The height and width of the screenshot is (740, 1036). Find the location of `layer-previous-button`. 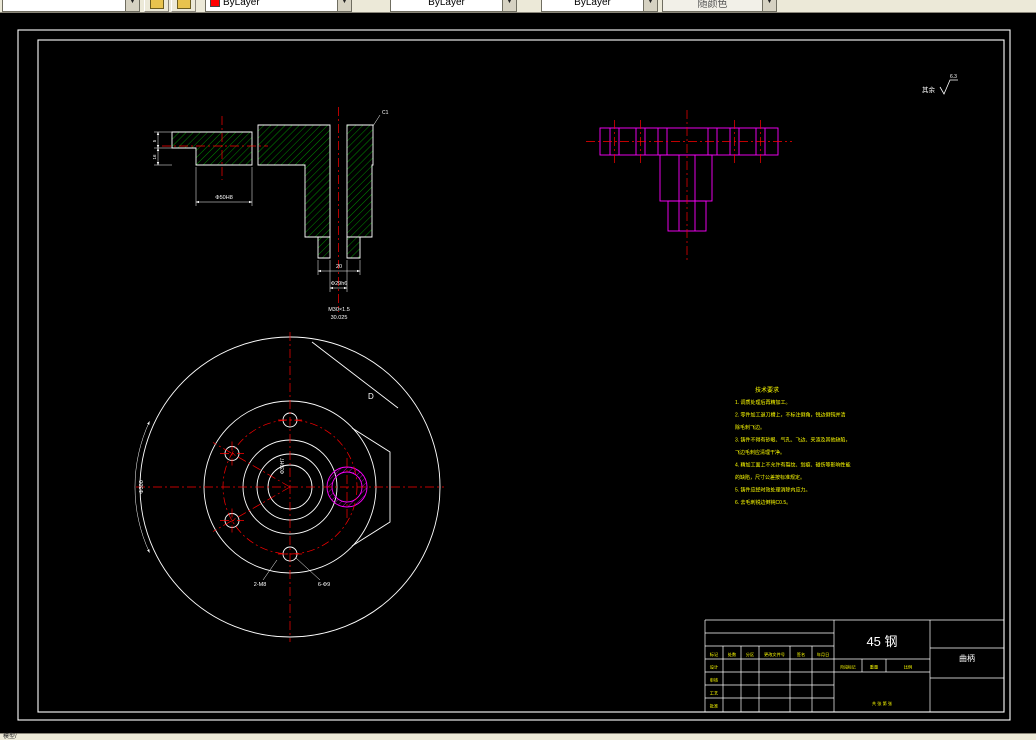

layer-previous-button is located at coordinates (183, 6).